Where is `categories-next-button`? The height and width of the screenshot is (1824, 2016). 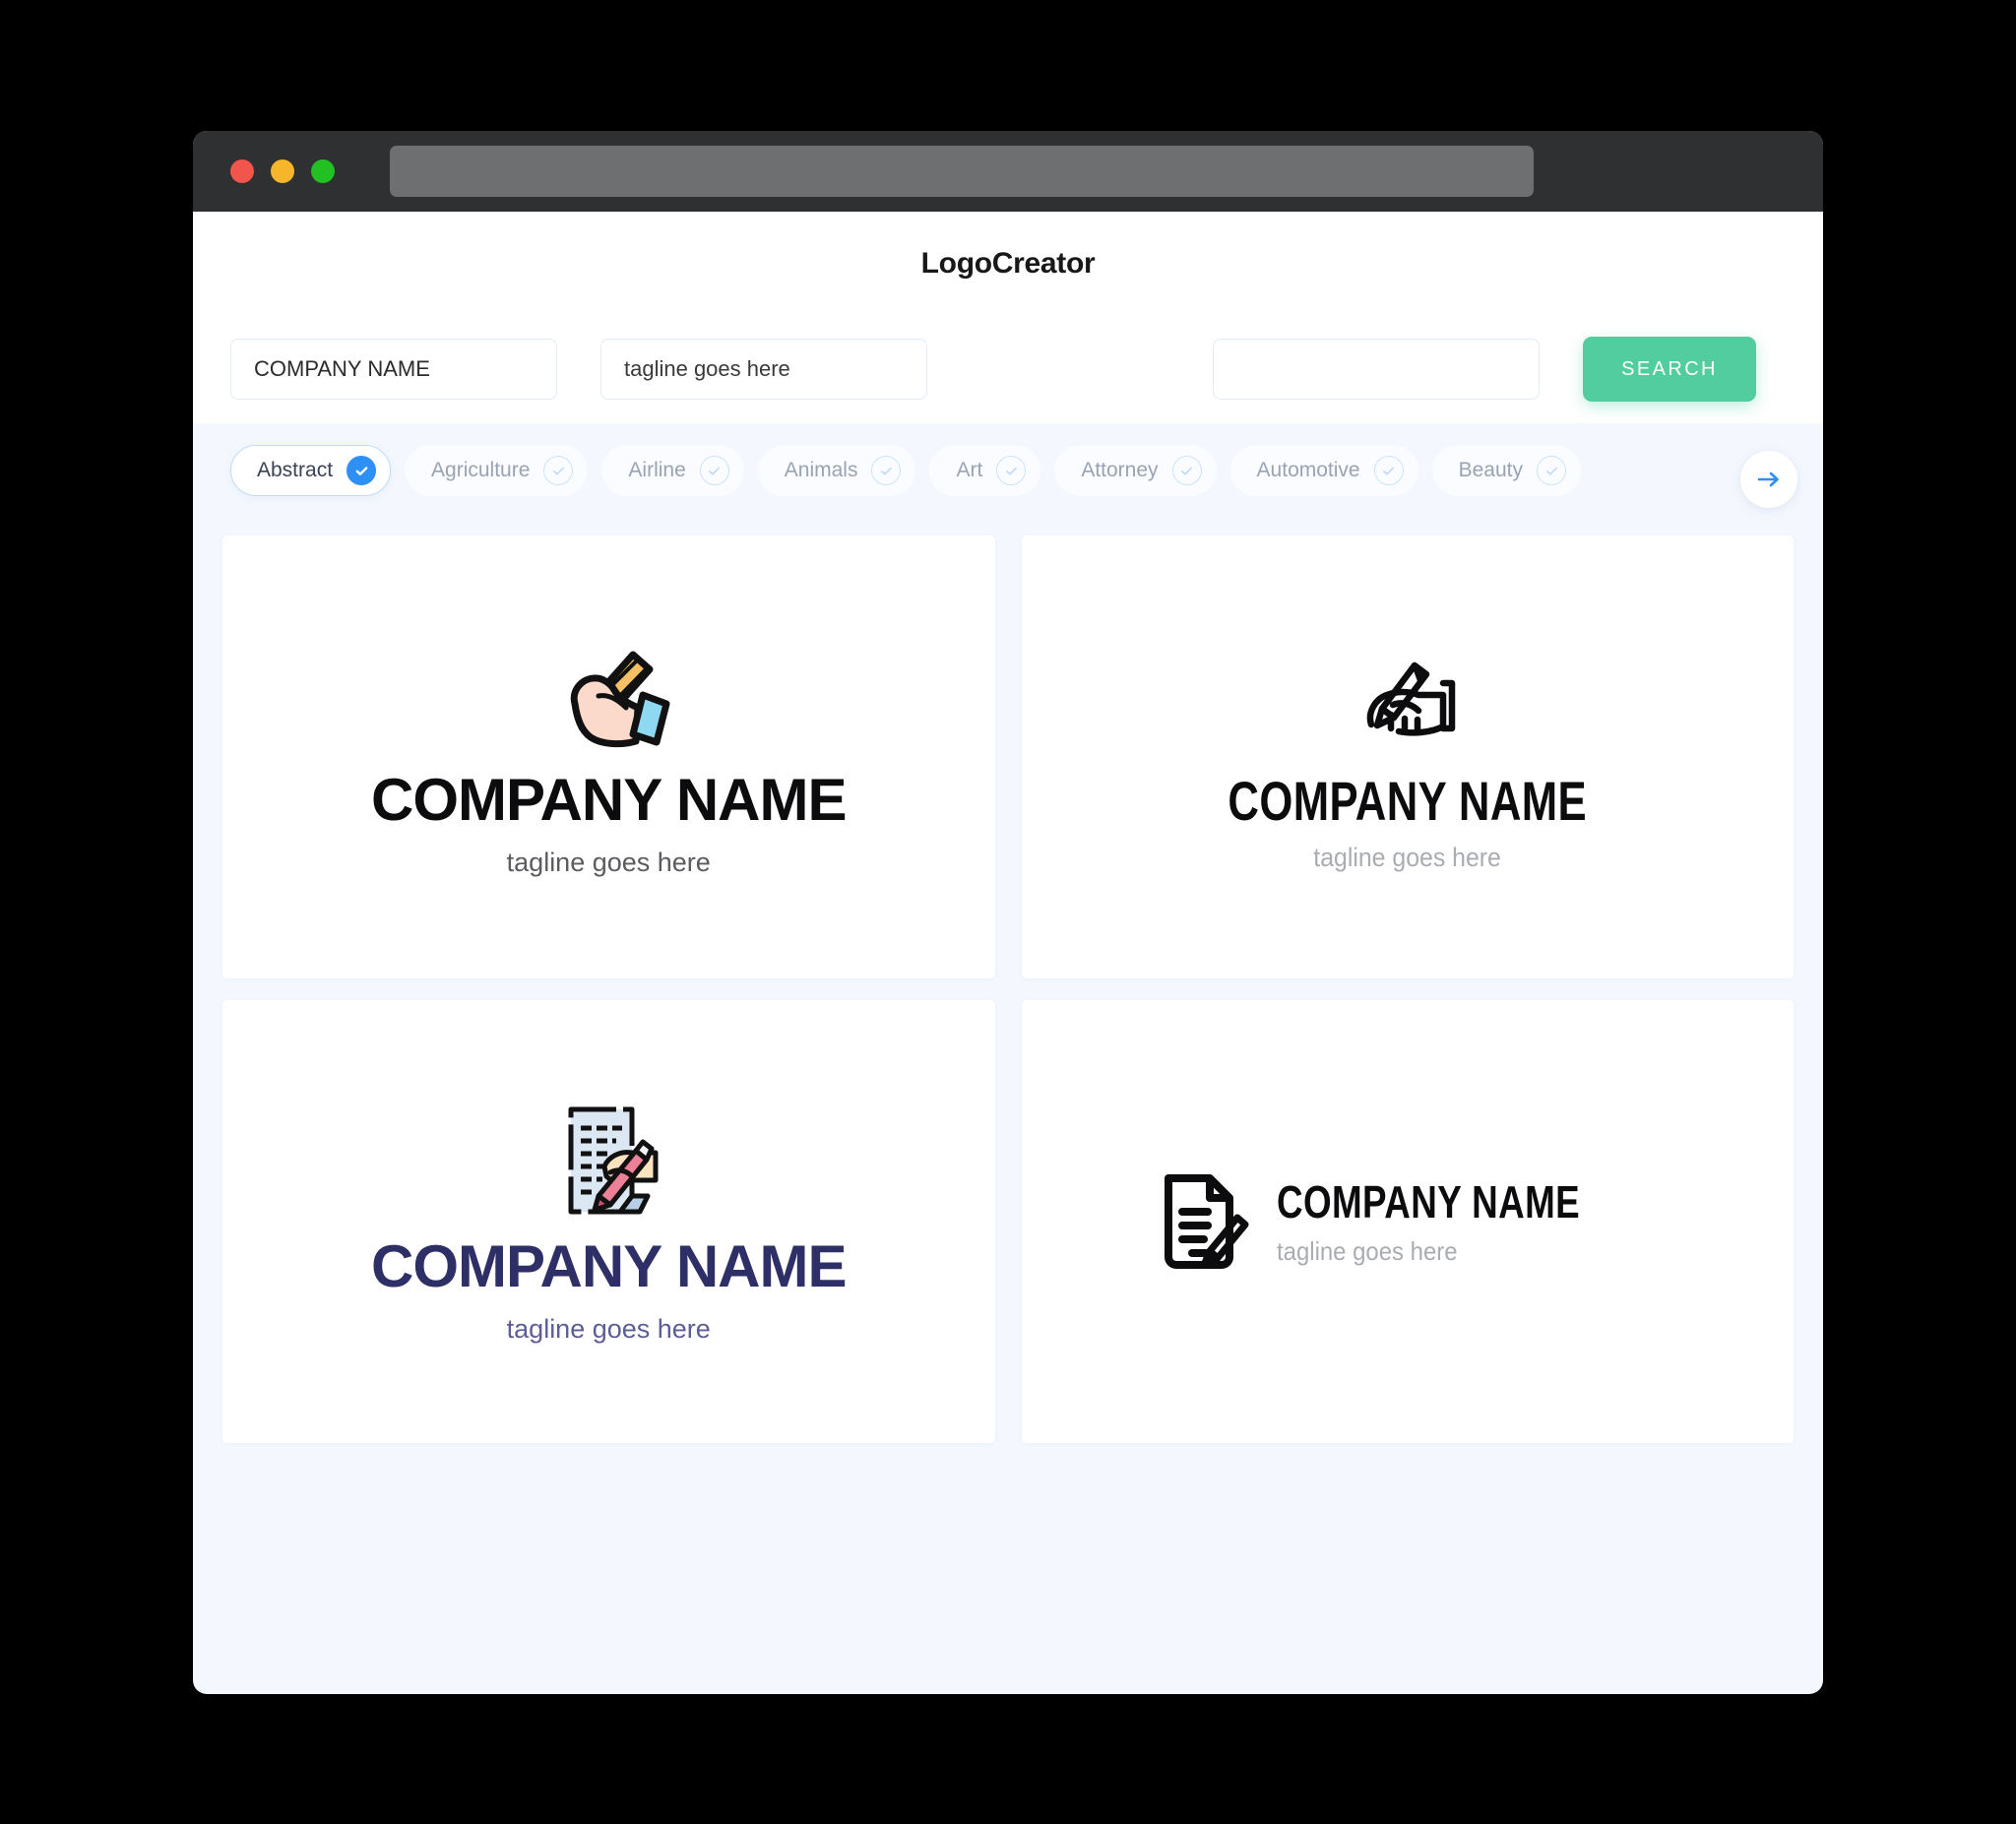 categories-next-button is located at coordinates (1768, 480).